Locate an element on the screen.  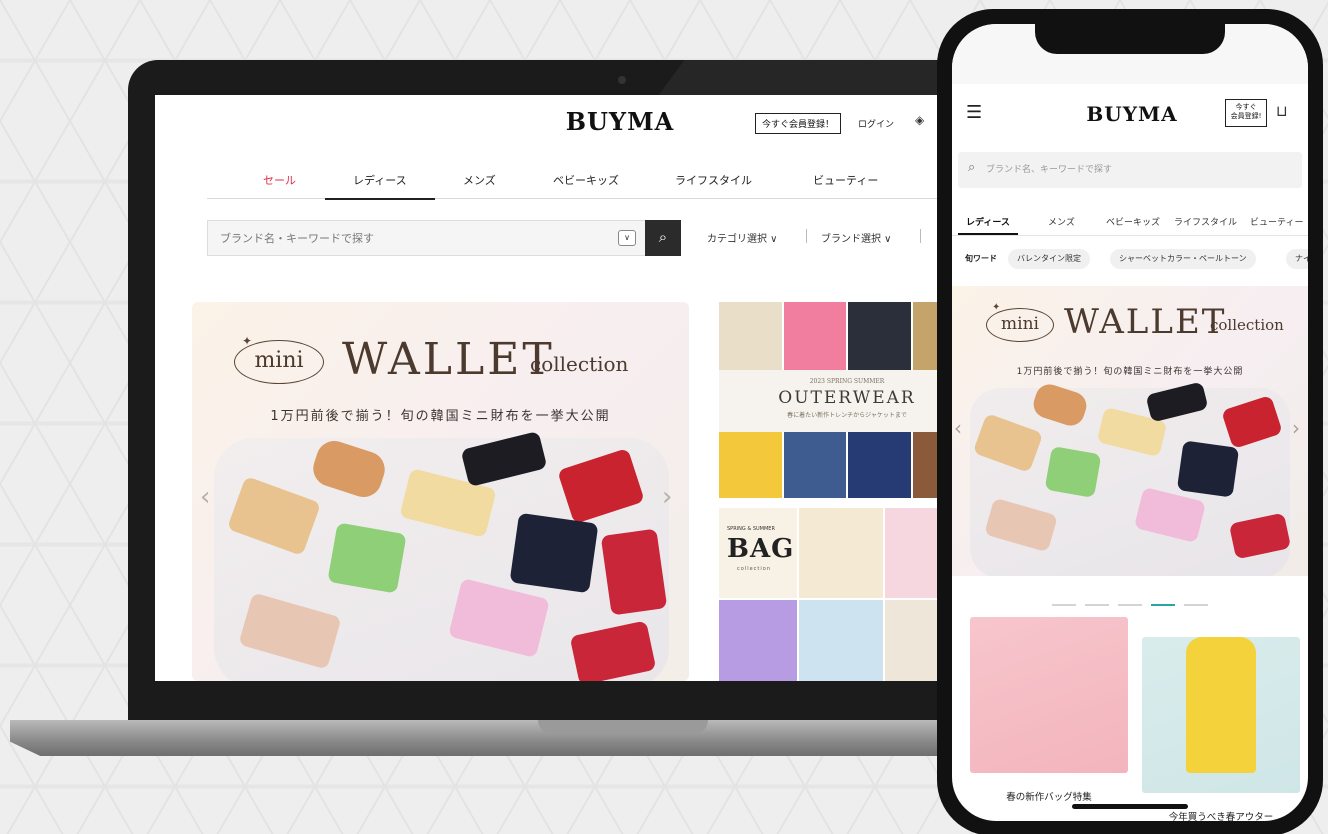
nav-item-sale: セール is located at coordinates (279, 180).